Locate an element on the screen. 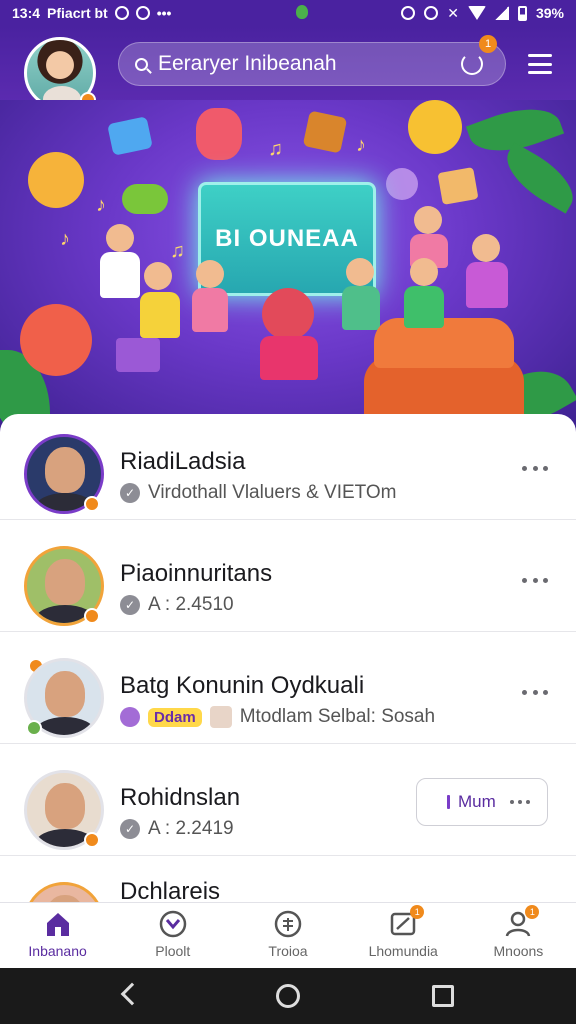  nav-label: Troioa is located at coordinates (288, 951).